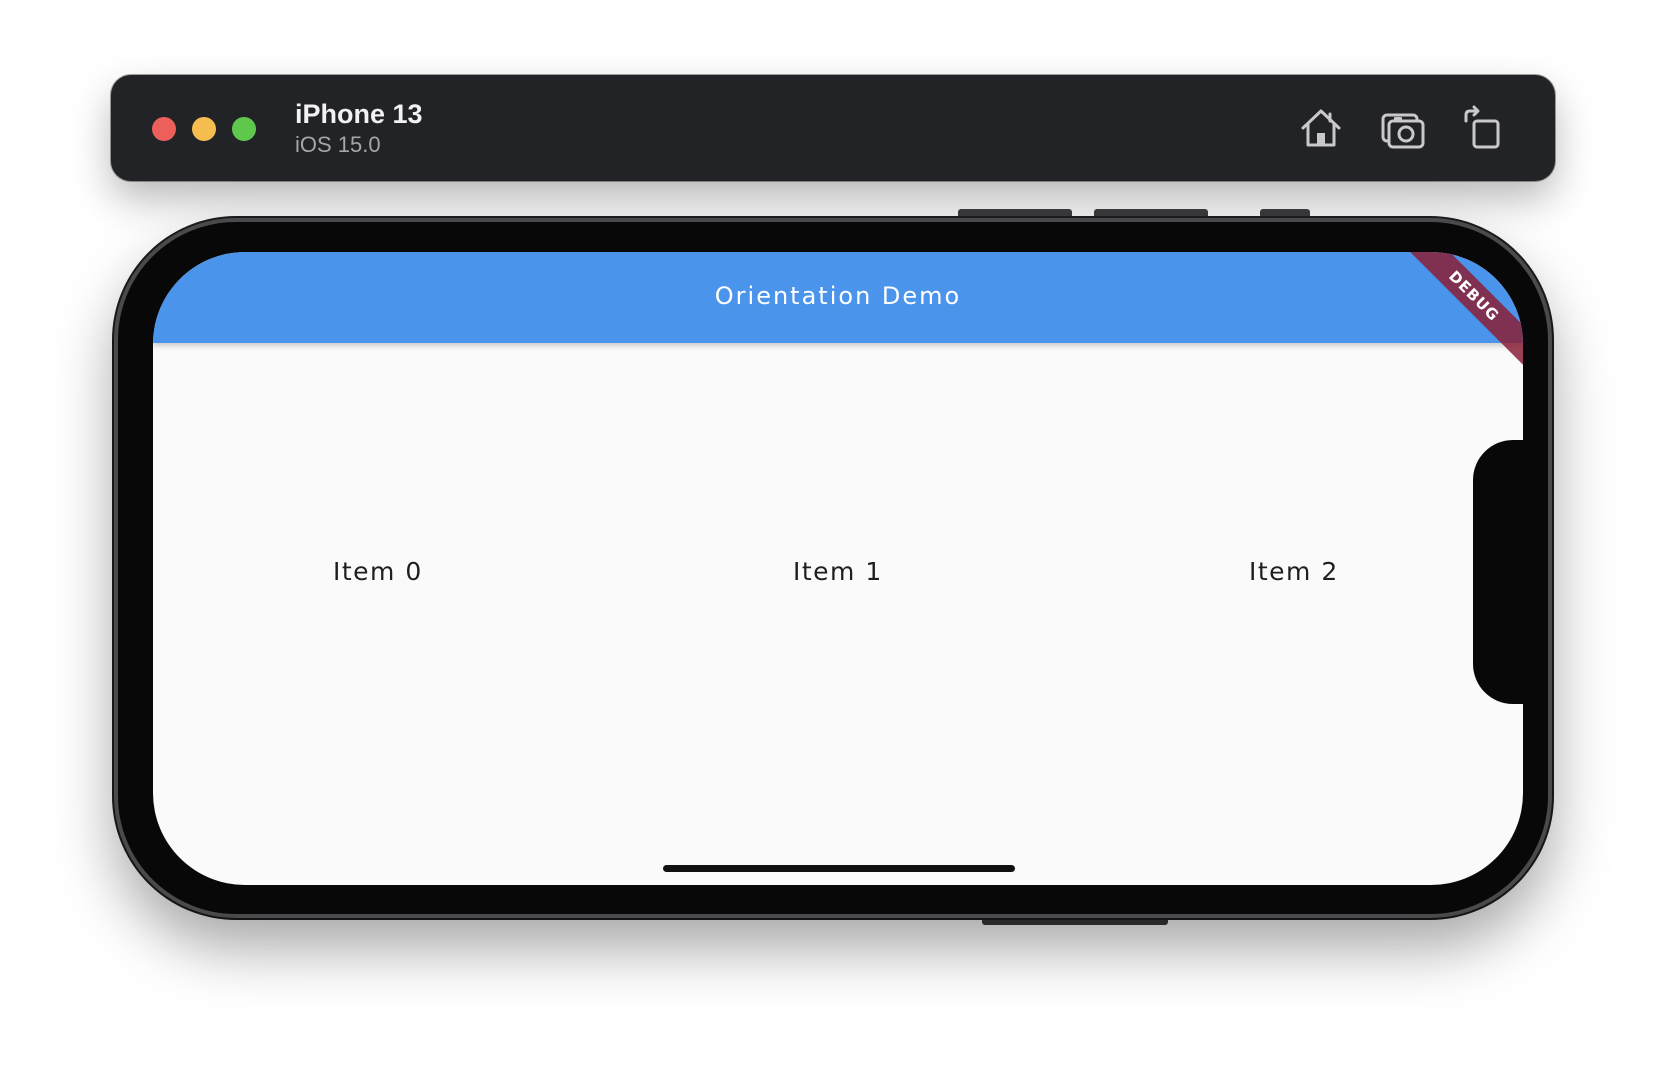 The image size is (1664, 1082). What do you see at coordinates (378, 571) in the screenshot?
I see `list-item: Item 0` at bounding box center [378, 571].